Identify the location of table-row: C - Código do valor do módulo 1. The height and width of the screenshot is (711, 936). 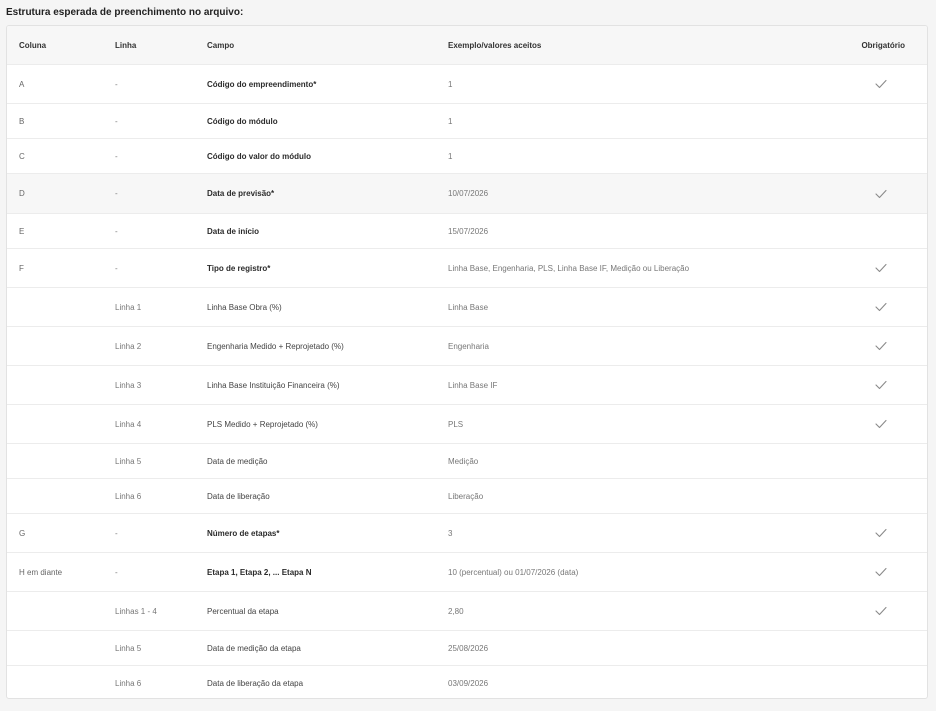
(467, 156).